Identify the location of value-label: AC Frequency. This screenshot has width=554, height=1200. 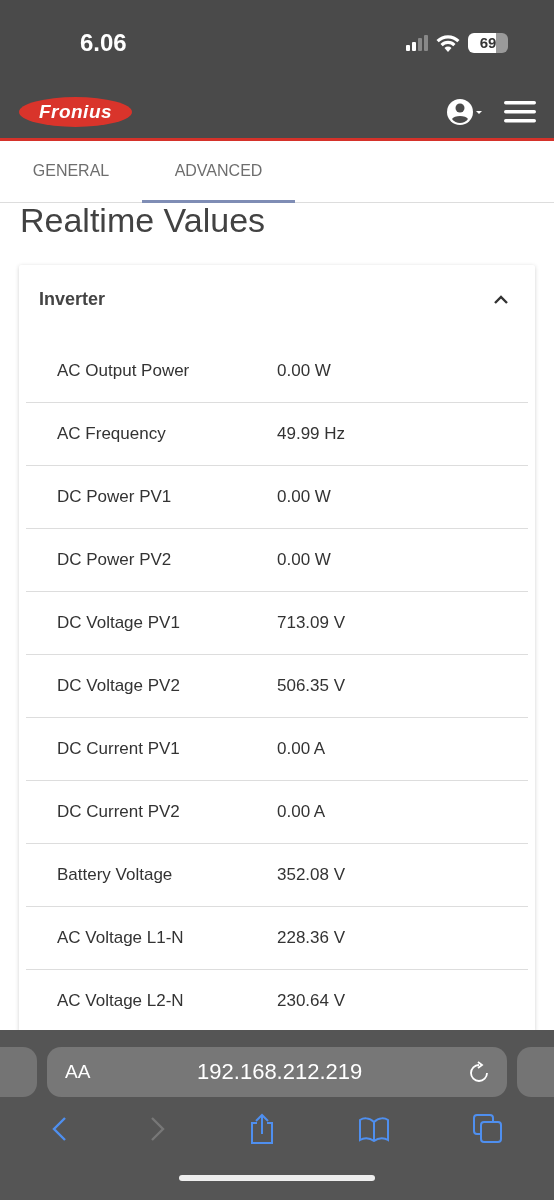
(112, 434).